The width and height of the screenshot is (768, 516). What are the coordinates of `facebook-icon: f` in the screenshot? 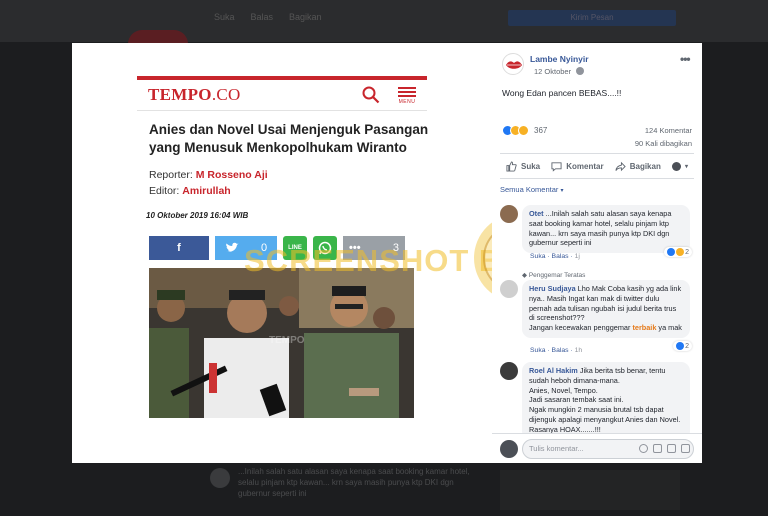 It's located at (179, 248).